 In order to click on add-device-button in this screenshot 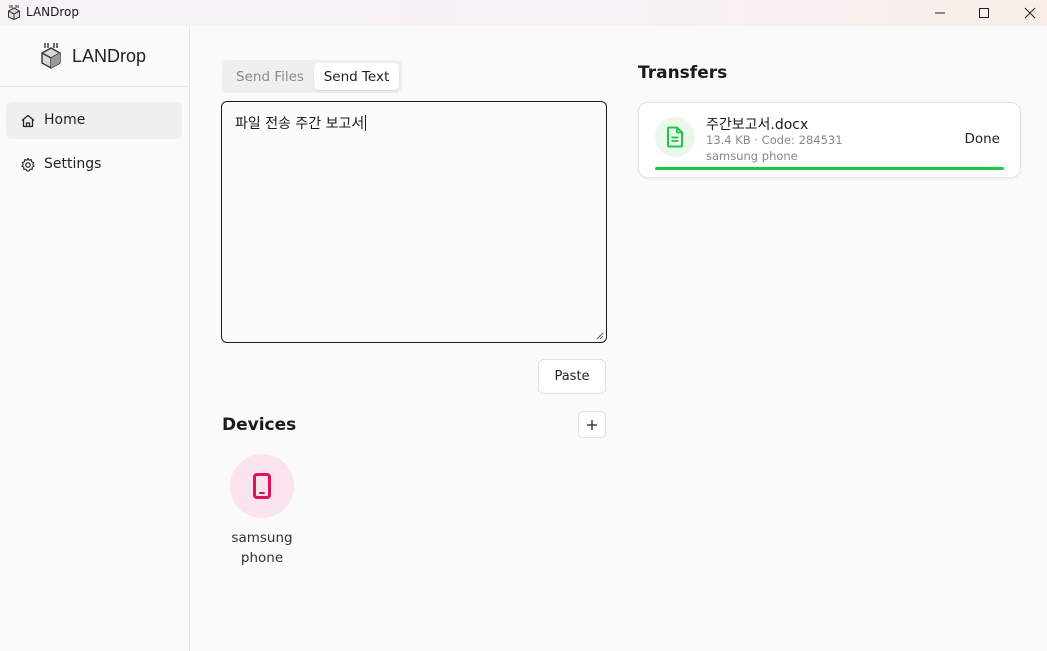, I will do `click(592, 424)`.